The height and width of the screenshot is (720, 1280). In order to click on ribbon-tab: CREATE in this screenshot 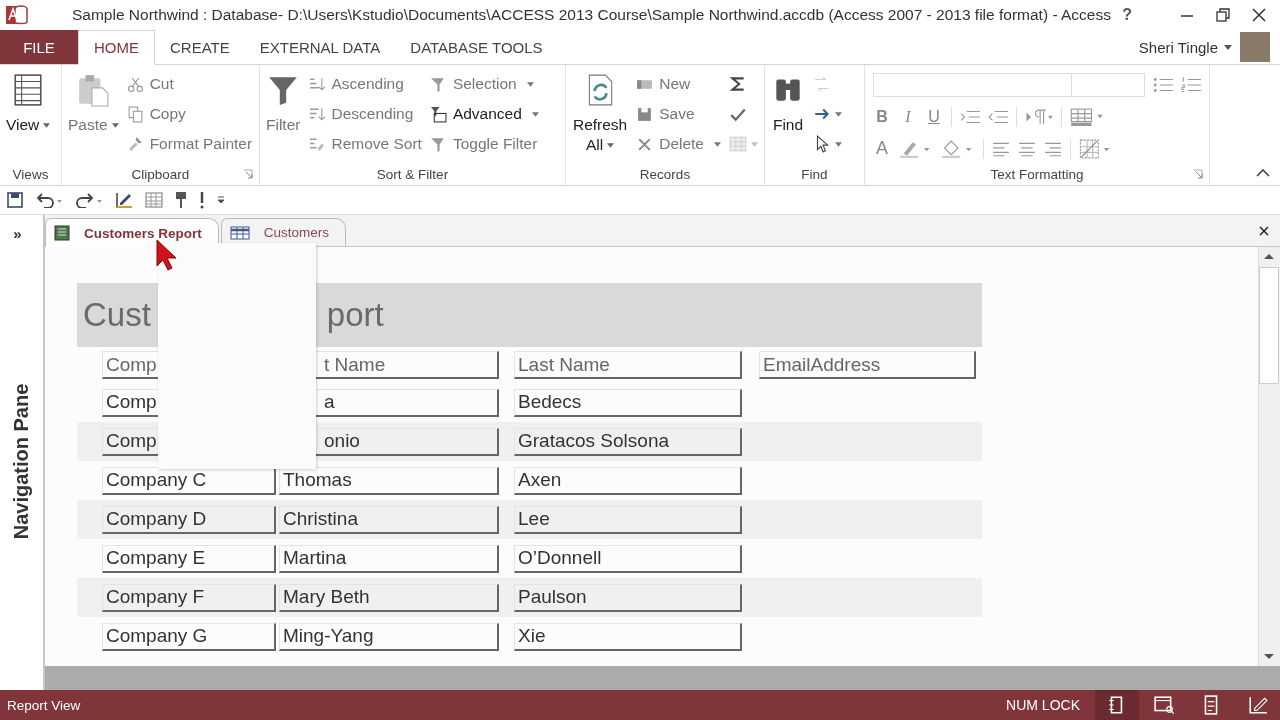, I will do `click(200, 47)`.